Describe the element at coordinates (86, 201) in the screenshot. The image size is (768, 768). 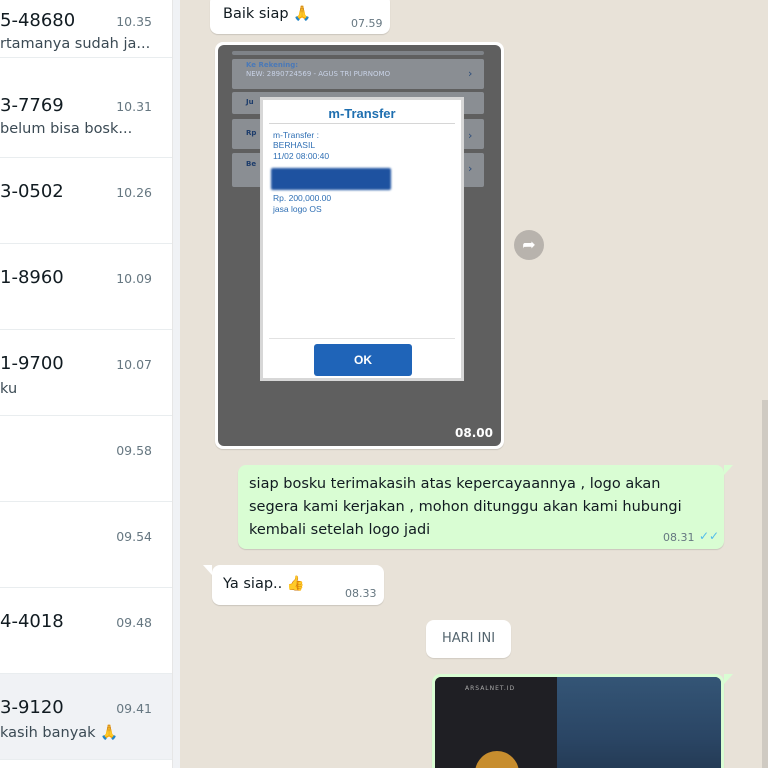
I see `chat-list-item: 3-0502 10.26` at that location.